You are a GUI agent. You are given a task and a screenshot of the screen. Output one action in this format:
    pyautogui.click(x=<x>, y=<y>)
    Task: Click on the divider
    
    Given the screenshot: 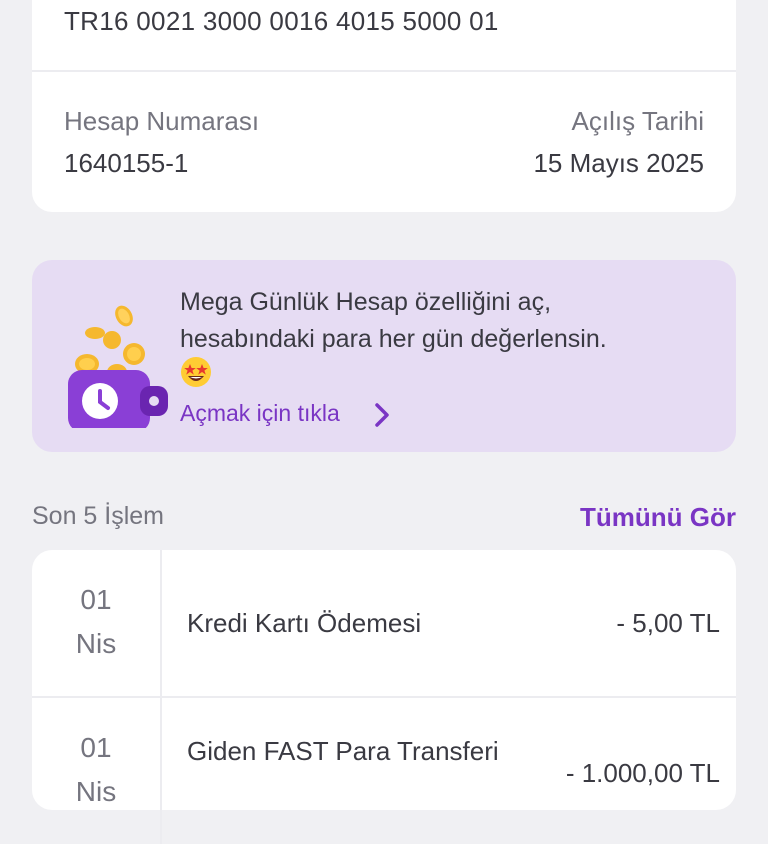 What is the action you would take?
    pyautogui.click(x=384, y=71)
    